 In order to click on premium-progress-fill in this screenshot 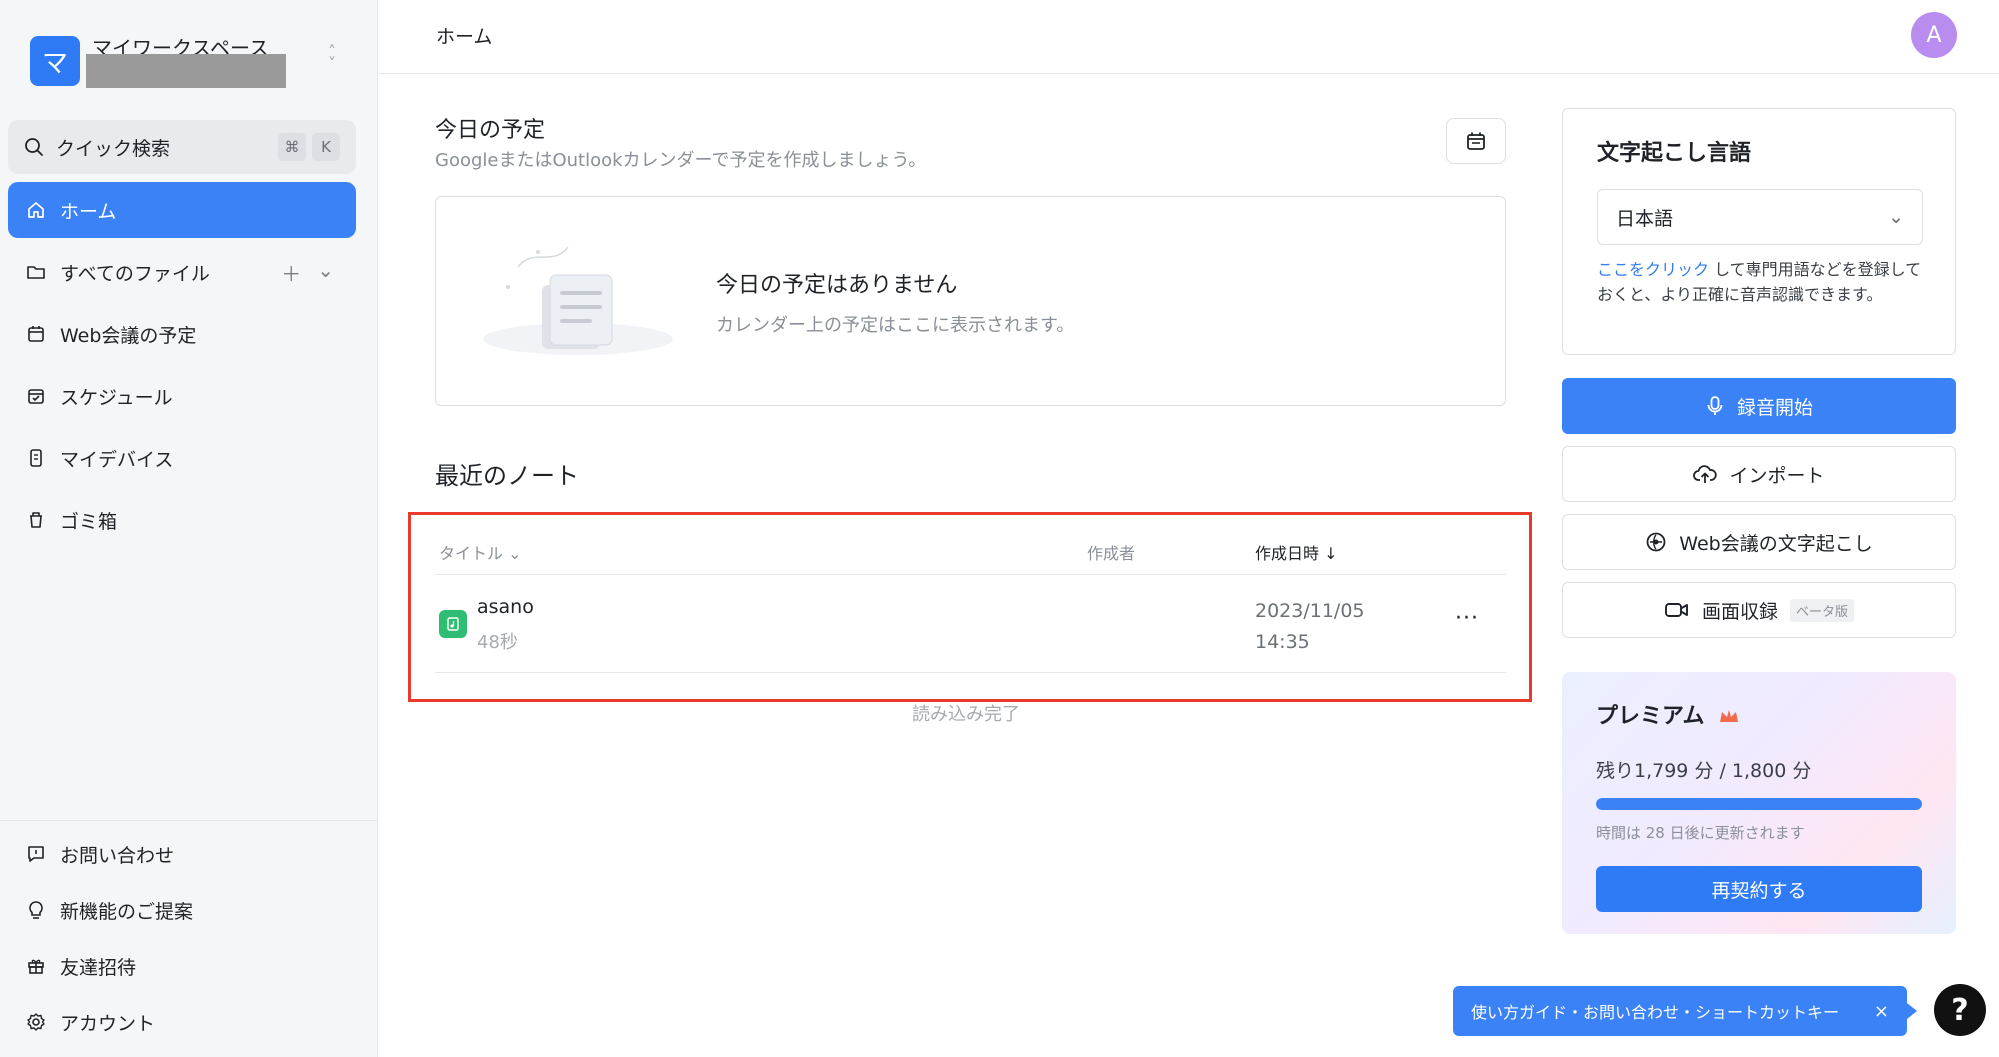, I will do `click(1759, 804)`.